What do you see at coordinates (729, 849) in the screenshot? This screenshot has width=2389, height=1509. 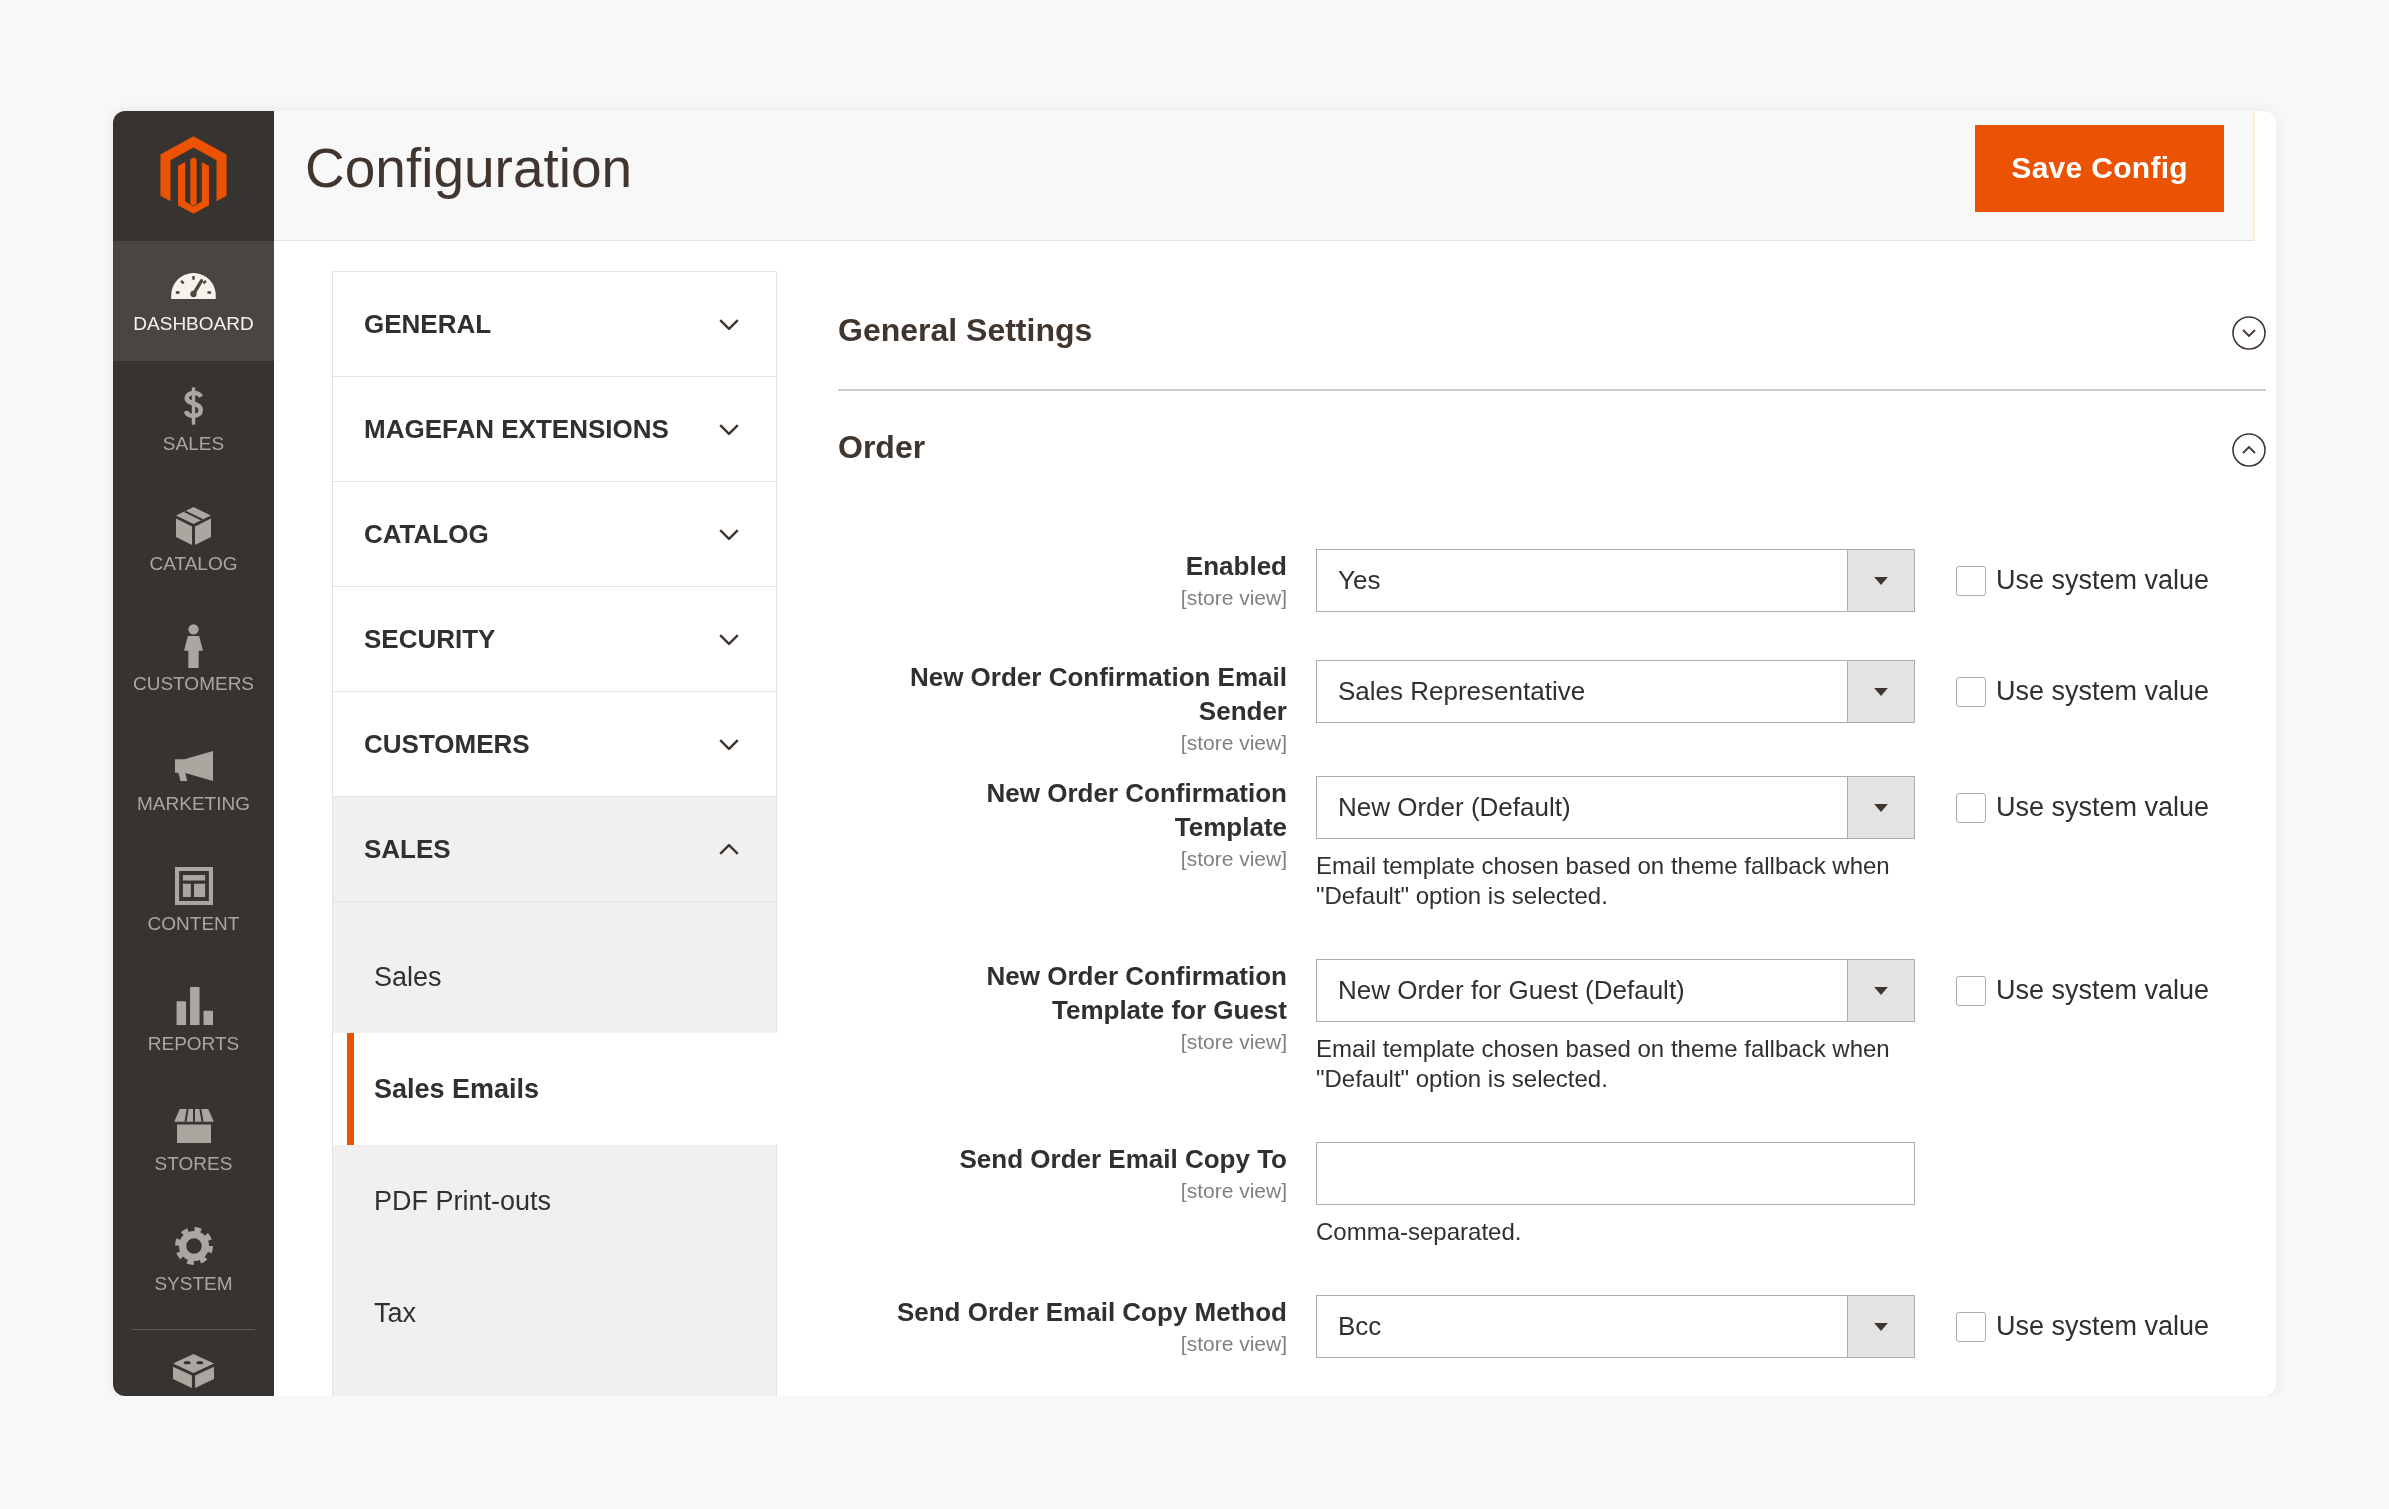 I see `chevron-up-icon` at bounding box center [729, 849].